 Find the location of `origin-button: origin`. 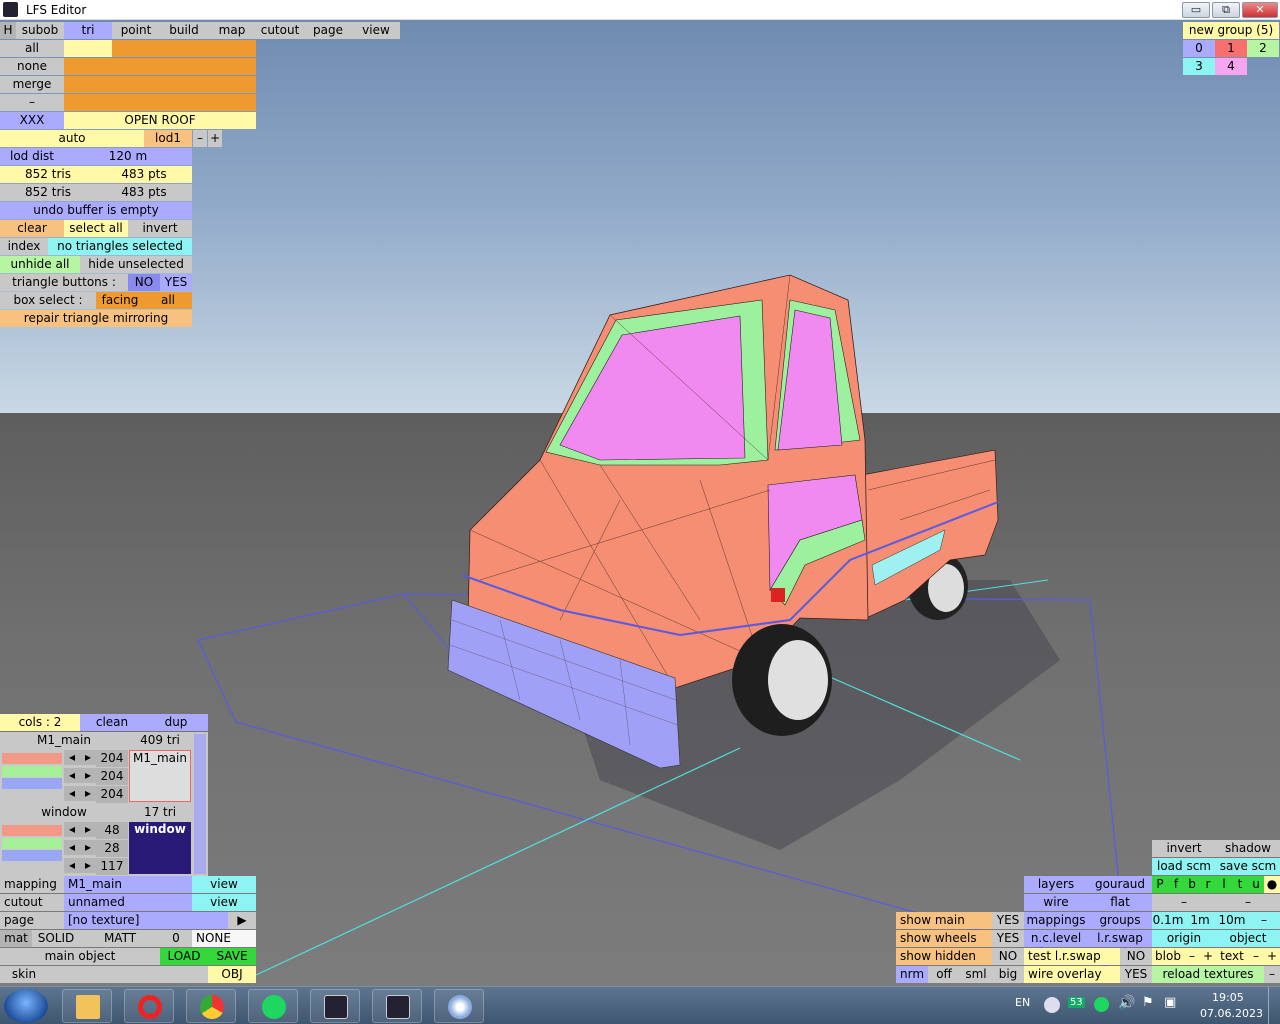

origin-button: origin is located at coordinates (1184, 938).